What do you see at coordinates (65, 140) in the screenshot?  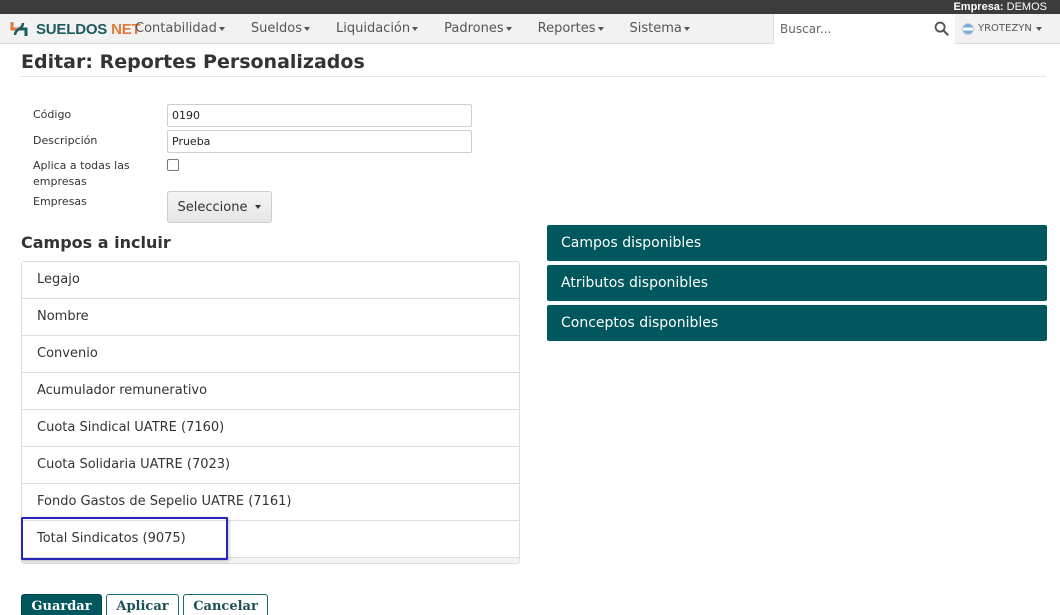 I see `descripcion-label: Descripción` at bounding box center [65, 140].